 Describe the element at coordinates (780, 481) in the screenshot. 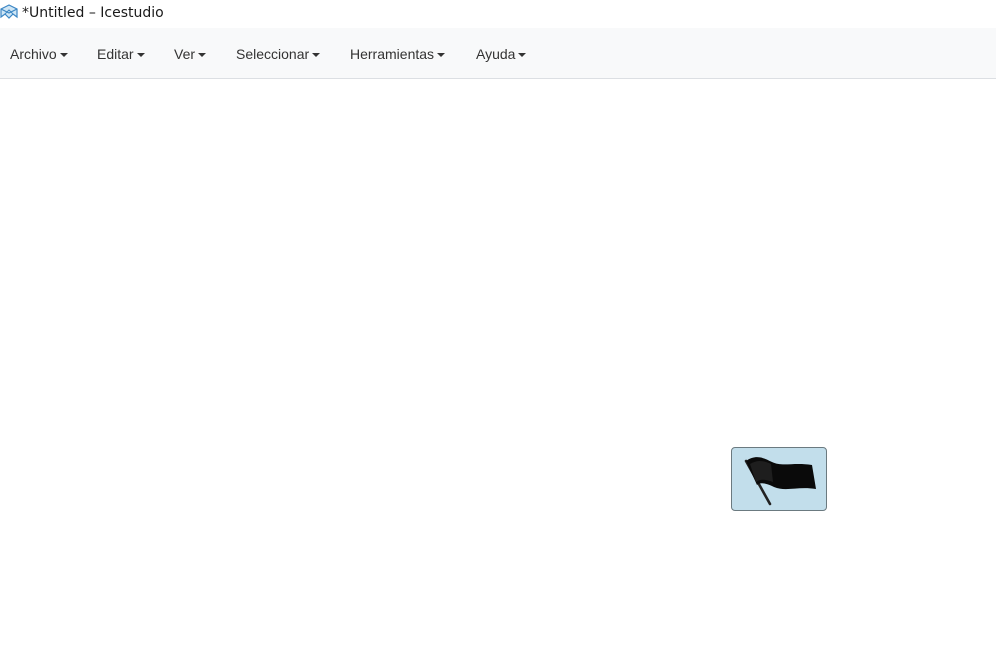

I see `black-flag-icon` at that location.